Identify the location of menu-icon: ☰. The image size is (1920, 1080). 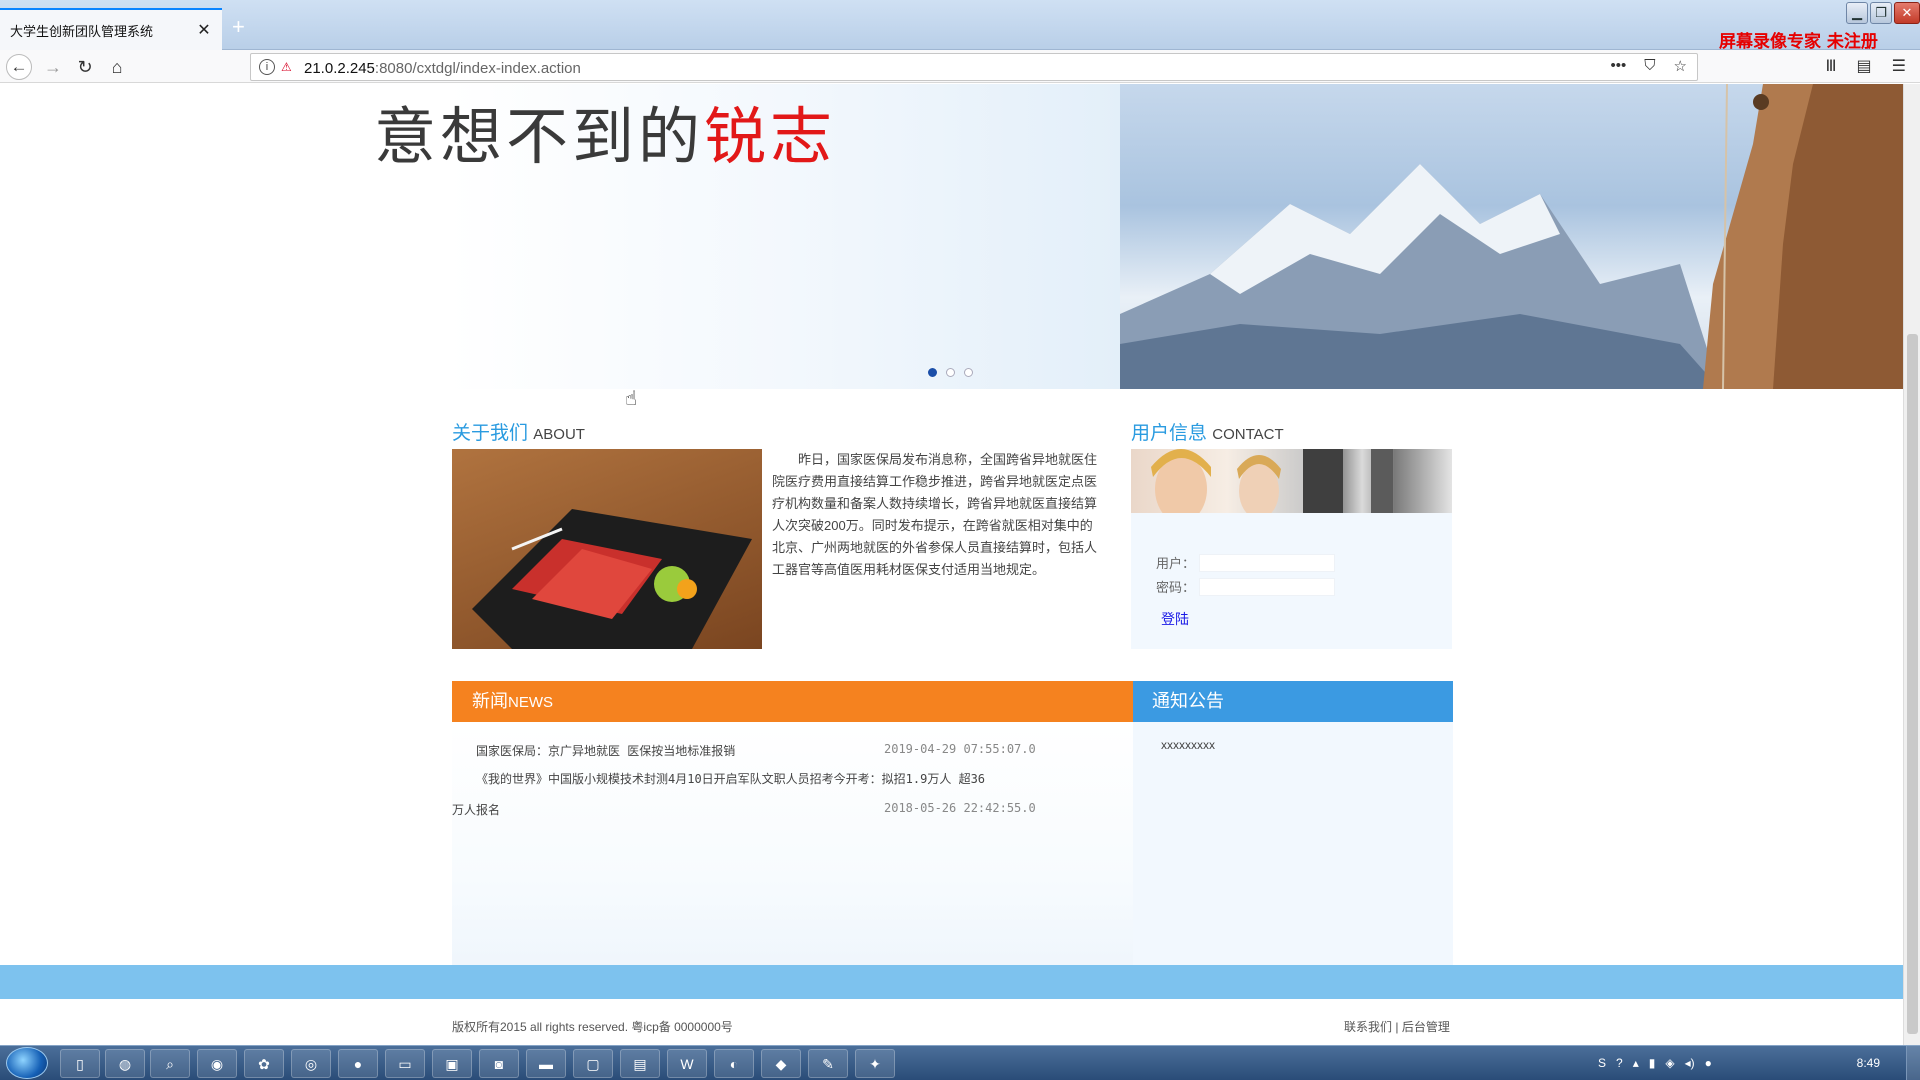
(1899, 66).